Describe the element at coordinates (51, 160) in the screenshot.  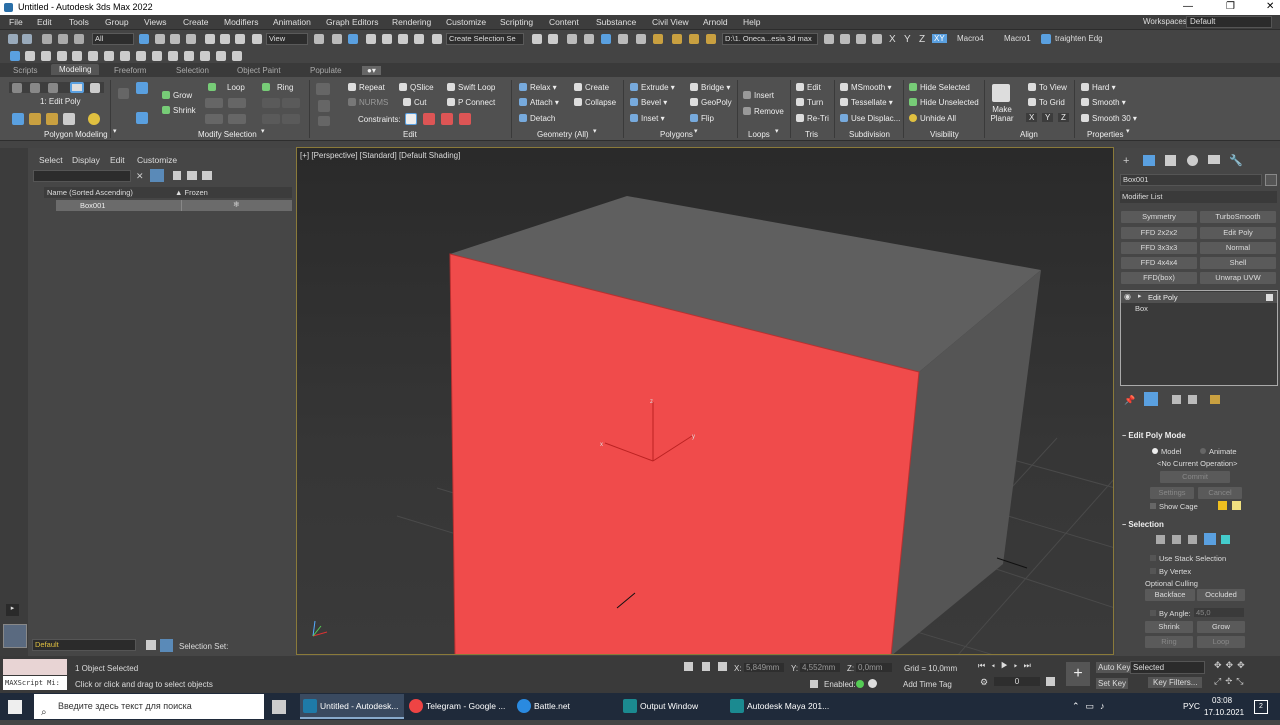
I see `explorer-menu-select: Select` at that location.